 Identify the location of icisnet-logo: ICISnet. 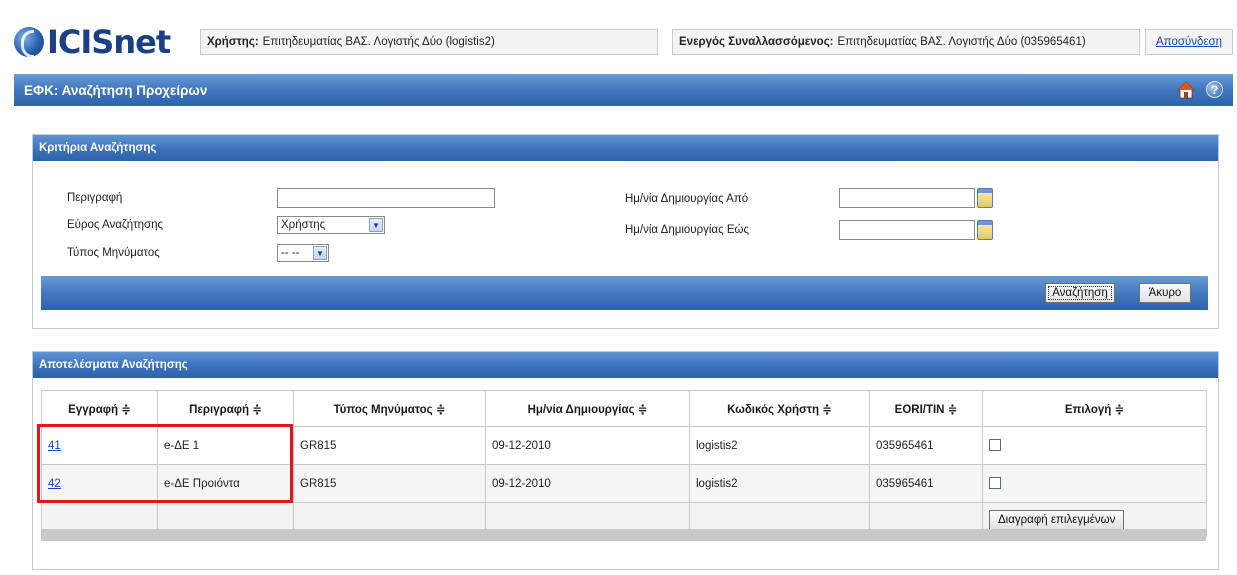
(92, 42).